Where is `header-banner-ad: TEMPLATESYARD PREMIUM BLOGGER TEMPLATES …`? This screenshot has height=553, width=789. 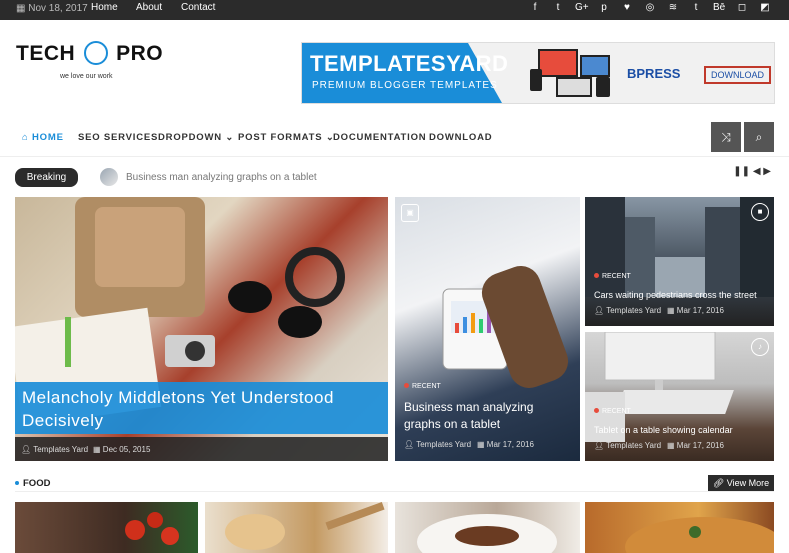 header-banner-ad: TEMPLATESYARD PREMIUM BLOGGER TEMPLATES … is located at coordinates (538, 73).